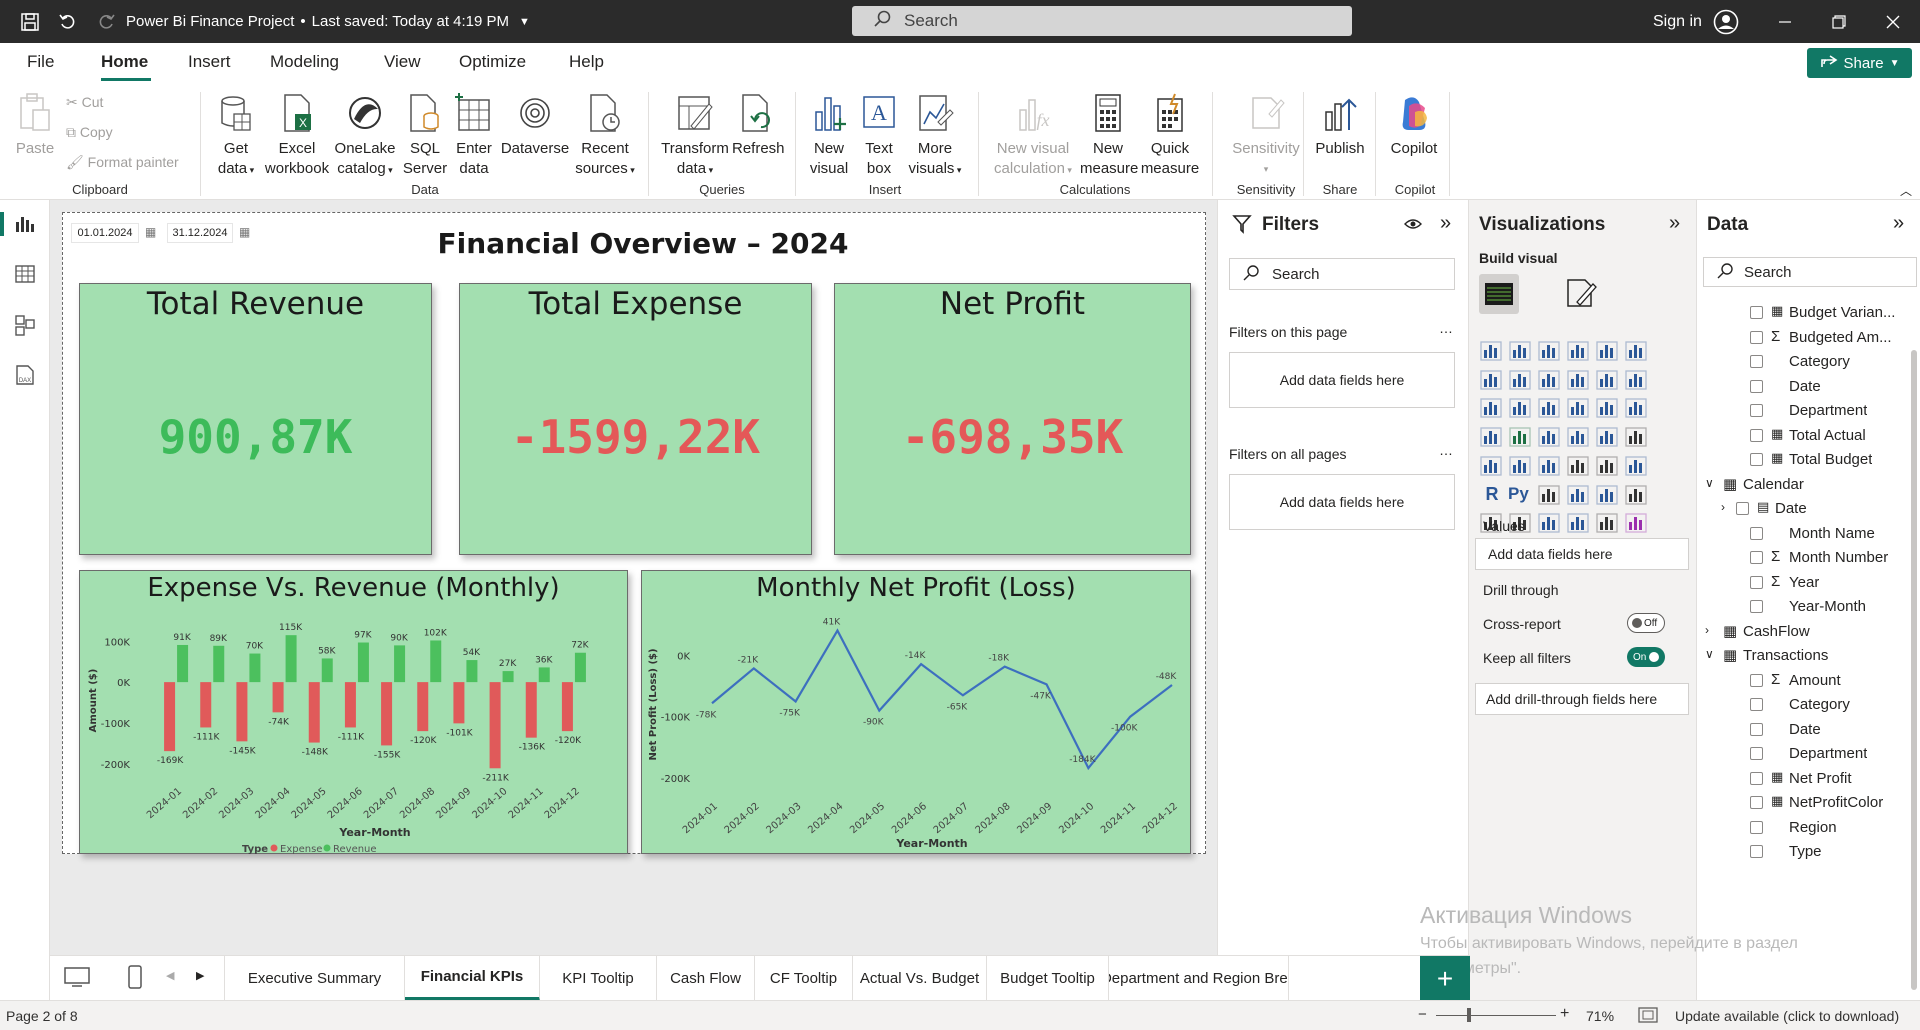  I want to click on onelake-catalog-button: OneLake catalog ▾, so click(365, 136).